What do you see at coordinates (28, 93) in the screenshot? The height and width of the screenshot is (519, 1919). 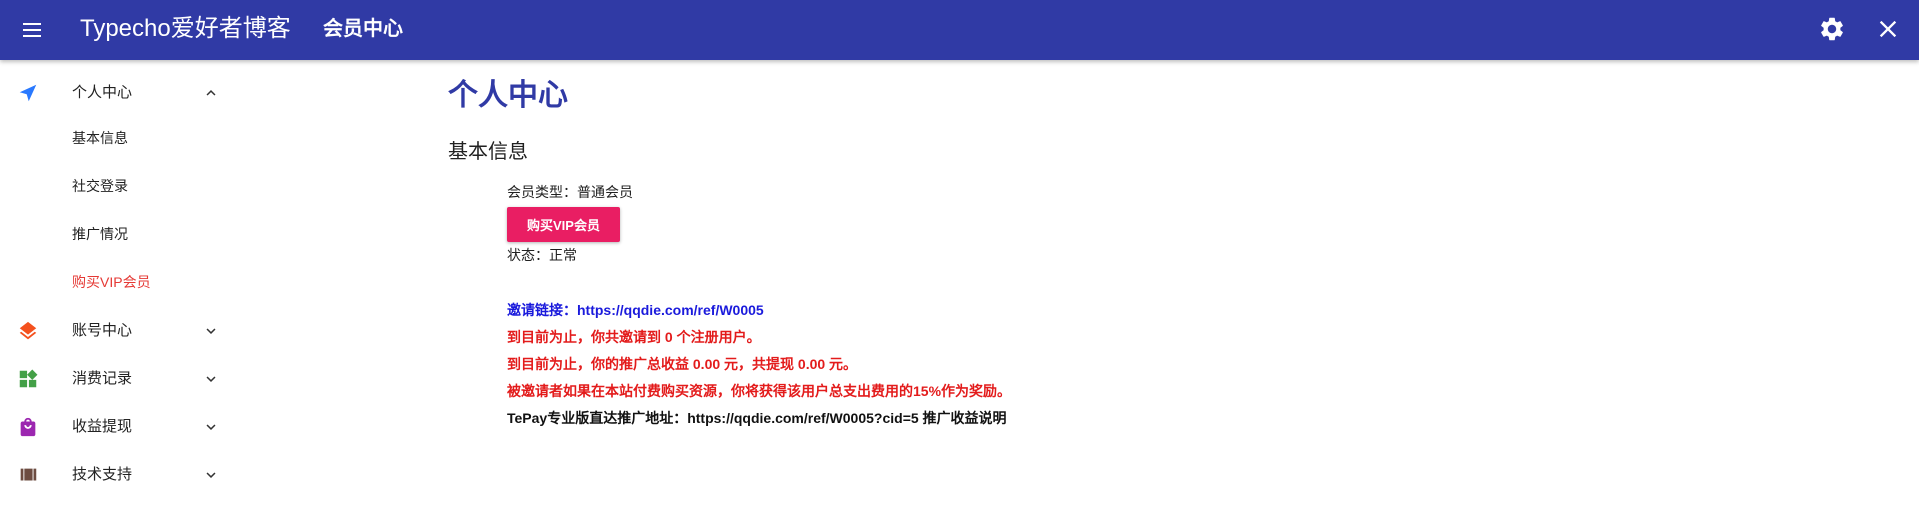 I see `send-icon` at bounding box center [28, 93].